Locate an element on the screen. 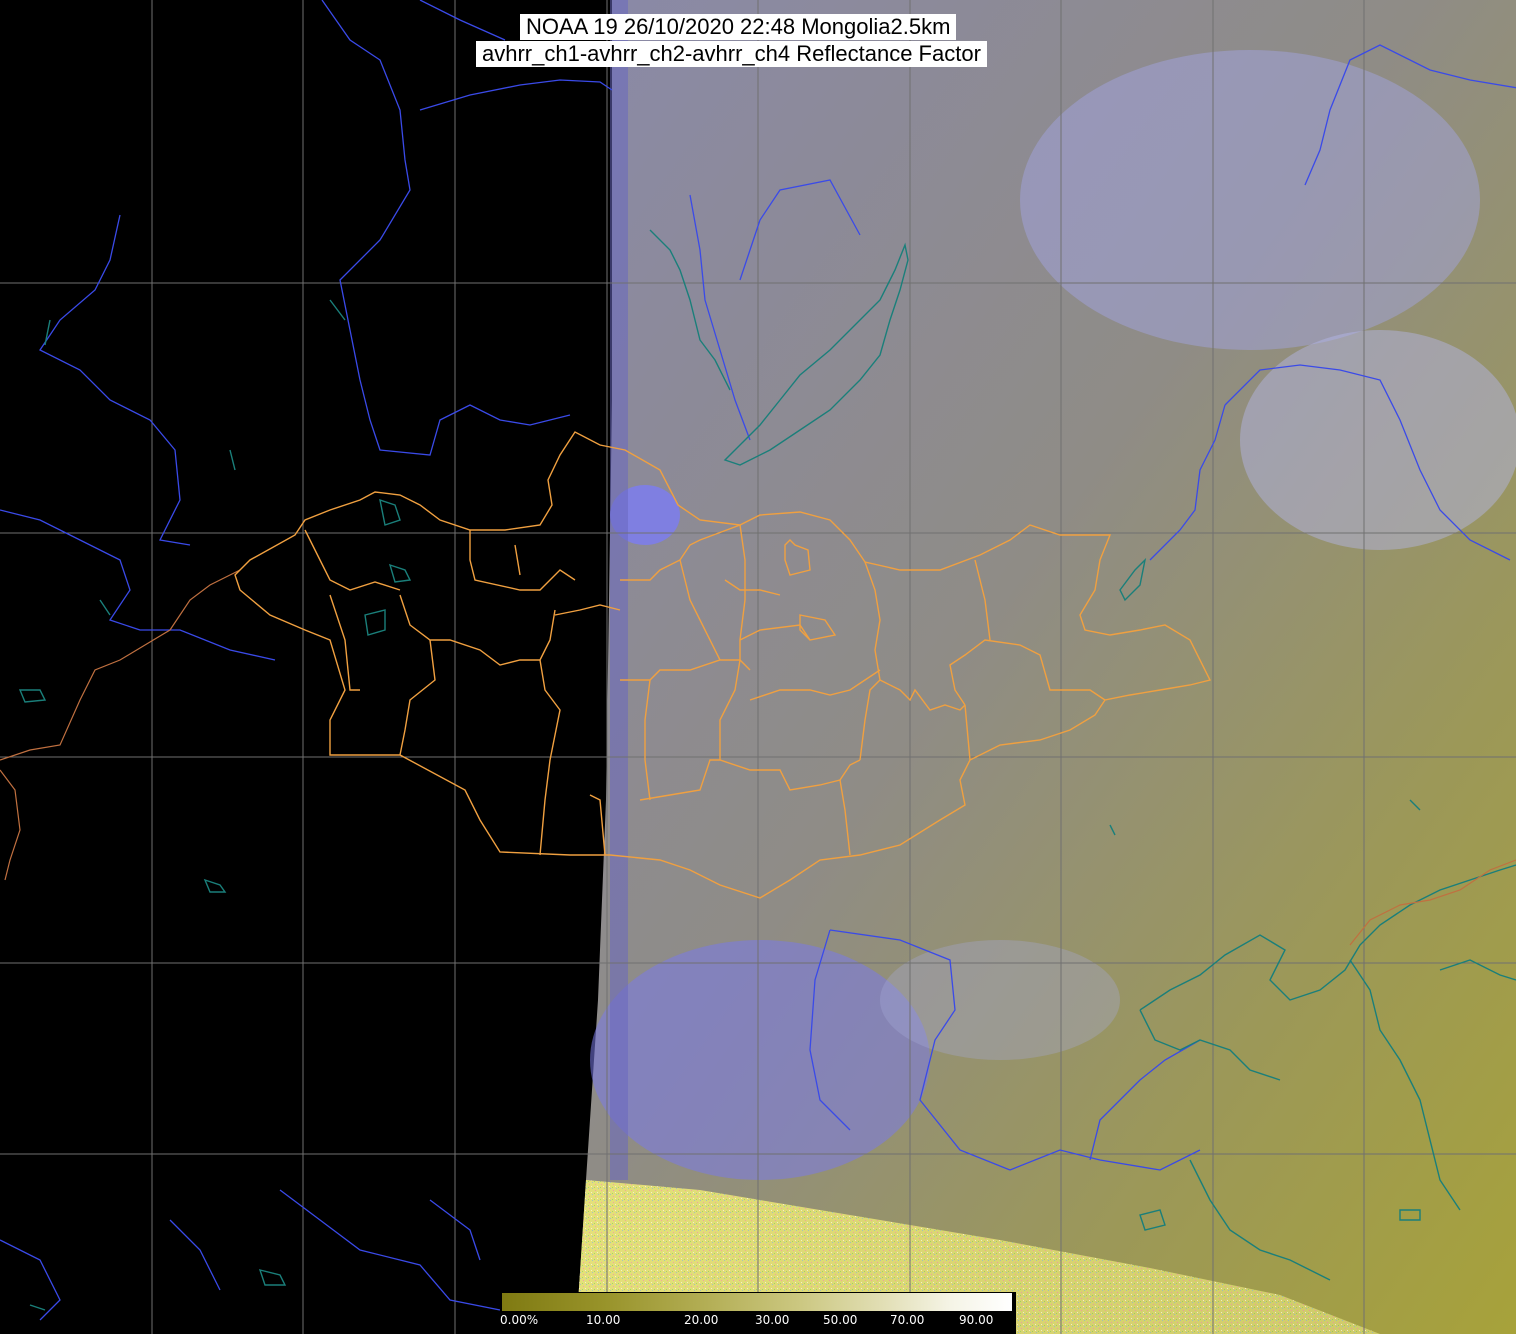  colorbar-label: 20.00 is located at coordinates (701, 1320).